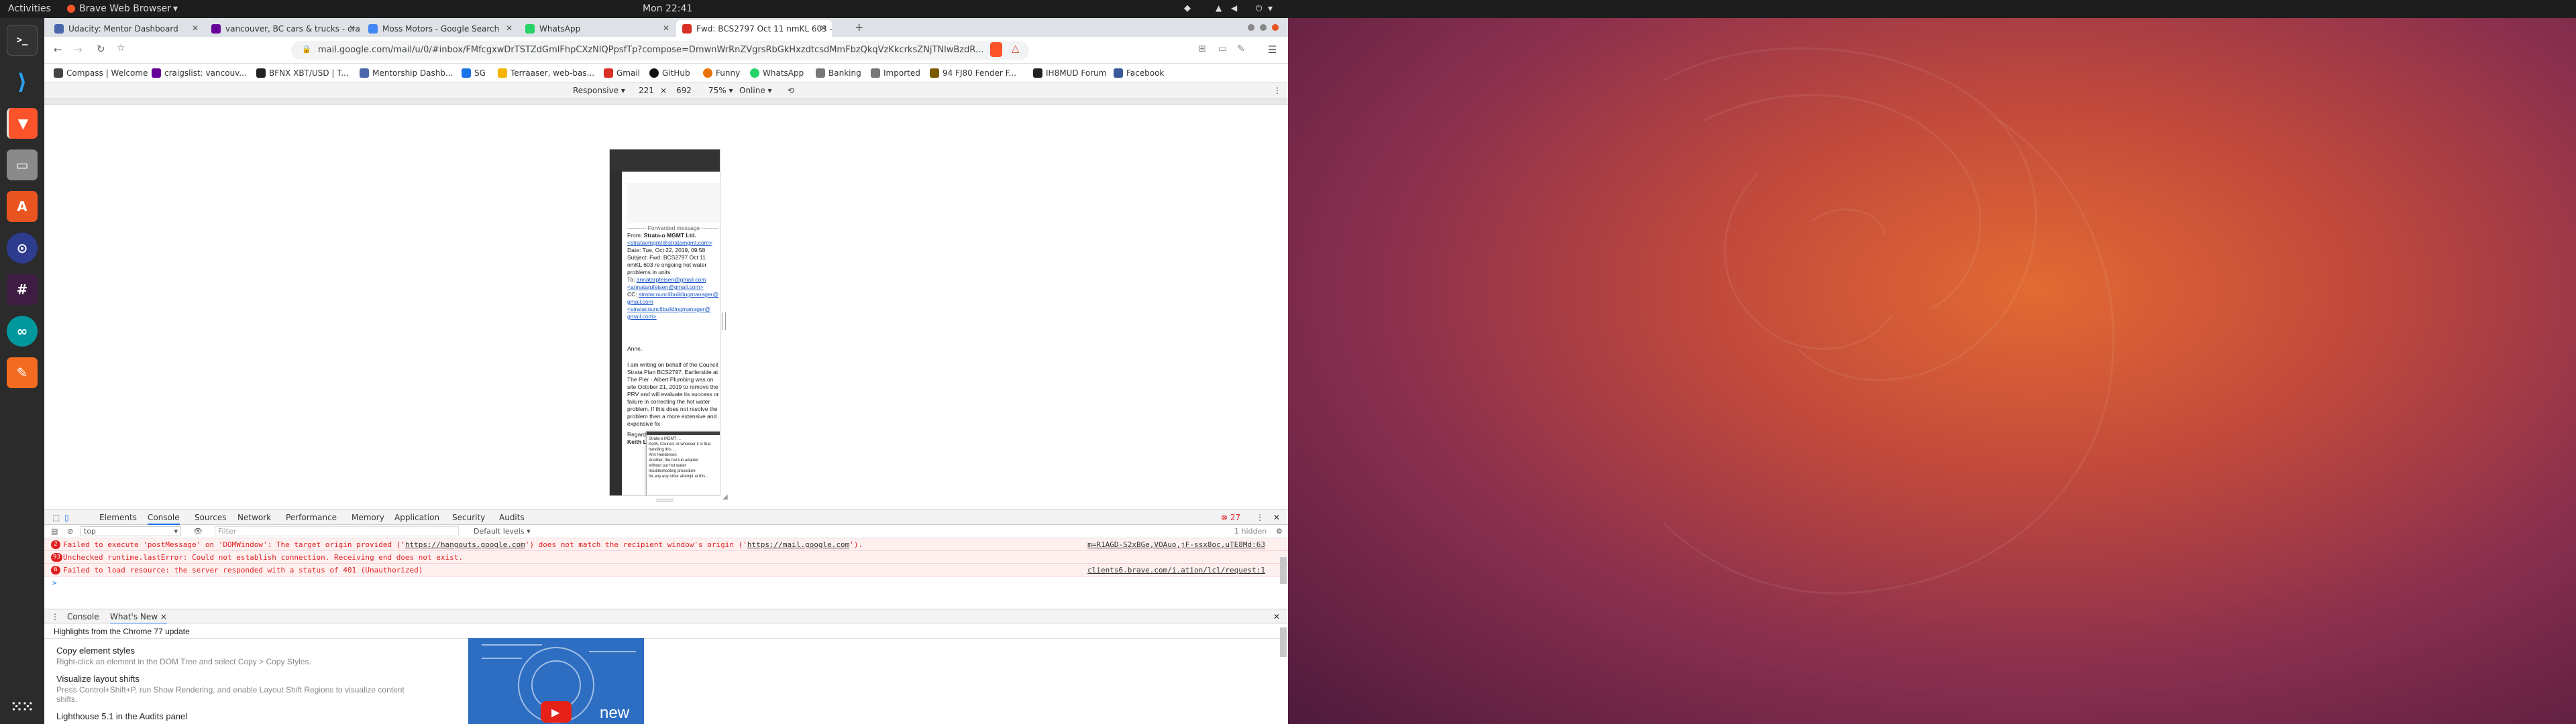  Describe the element at coordinates (1230, 517) in the screenshot. I see `error-counter: ⊗ 27` at that location.